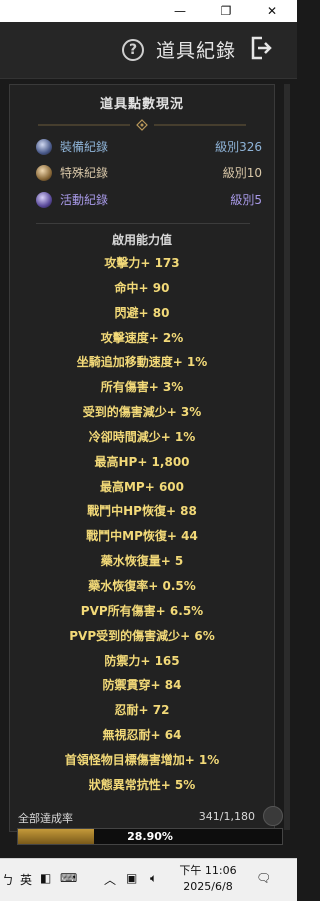 The width and height of the screenshot is (320, 901). What do you see at coordinates (226, 11) in the screenshot?
I see `restore-button: ❐` at bounding box center [226, 11].